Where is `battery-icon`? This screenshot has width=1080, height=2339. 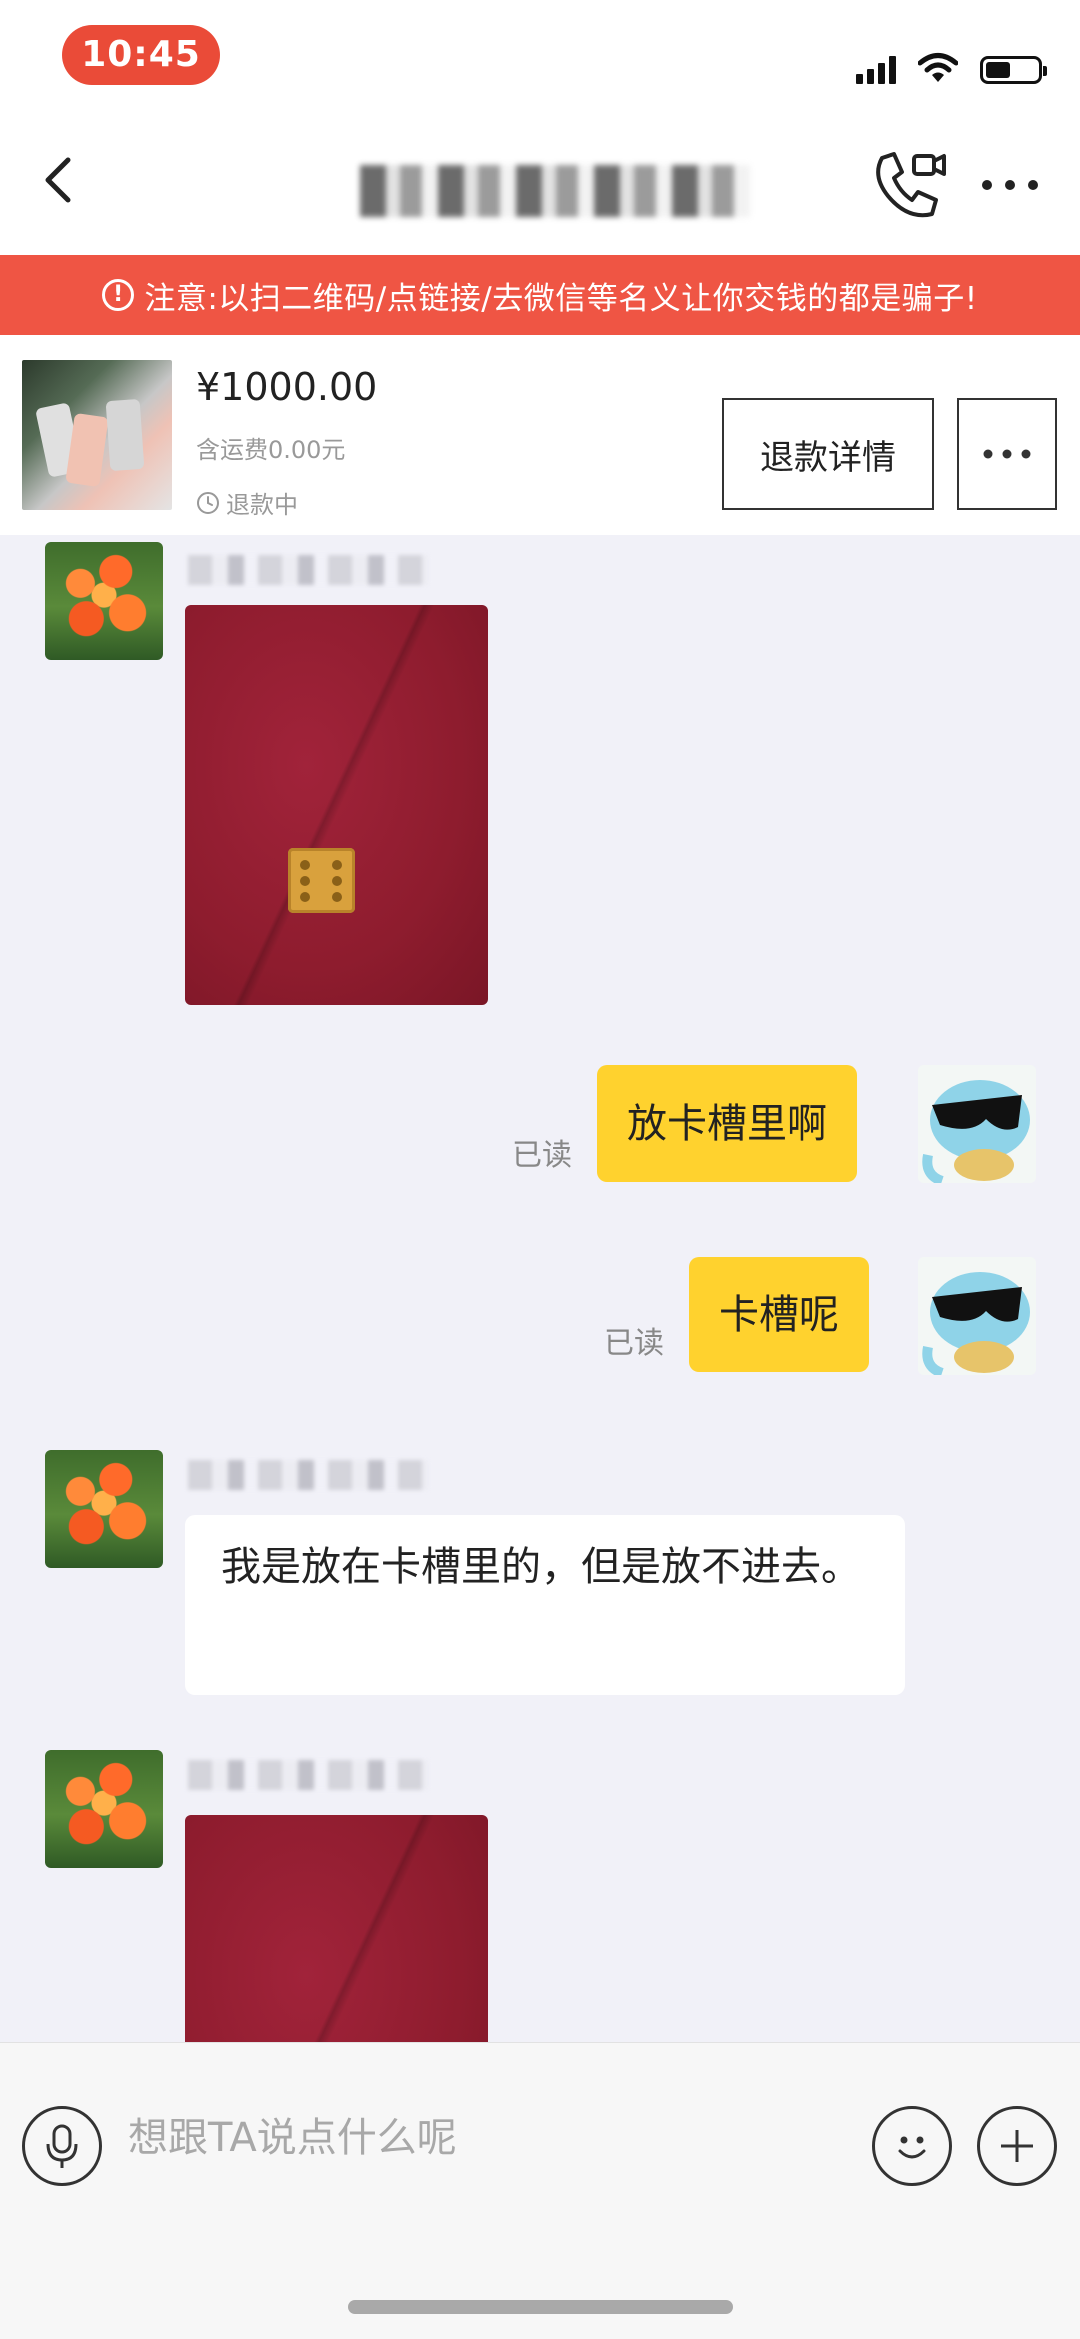
battery-icon is located at coordinates (1013, 70).